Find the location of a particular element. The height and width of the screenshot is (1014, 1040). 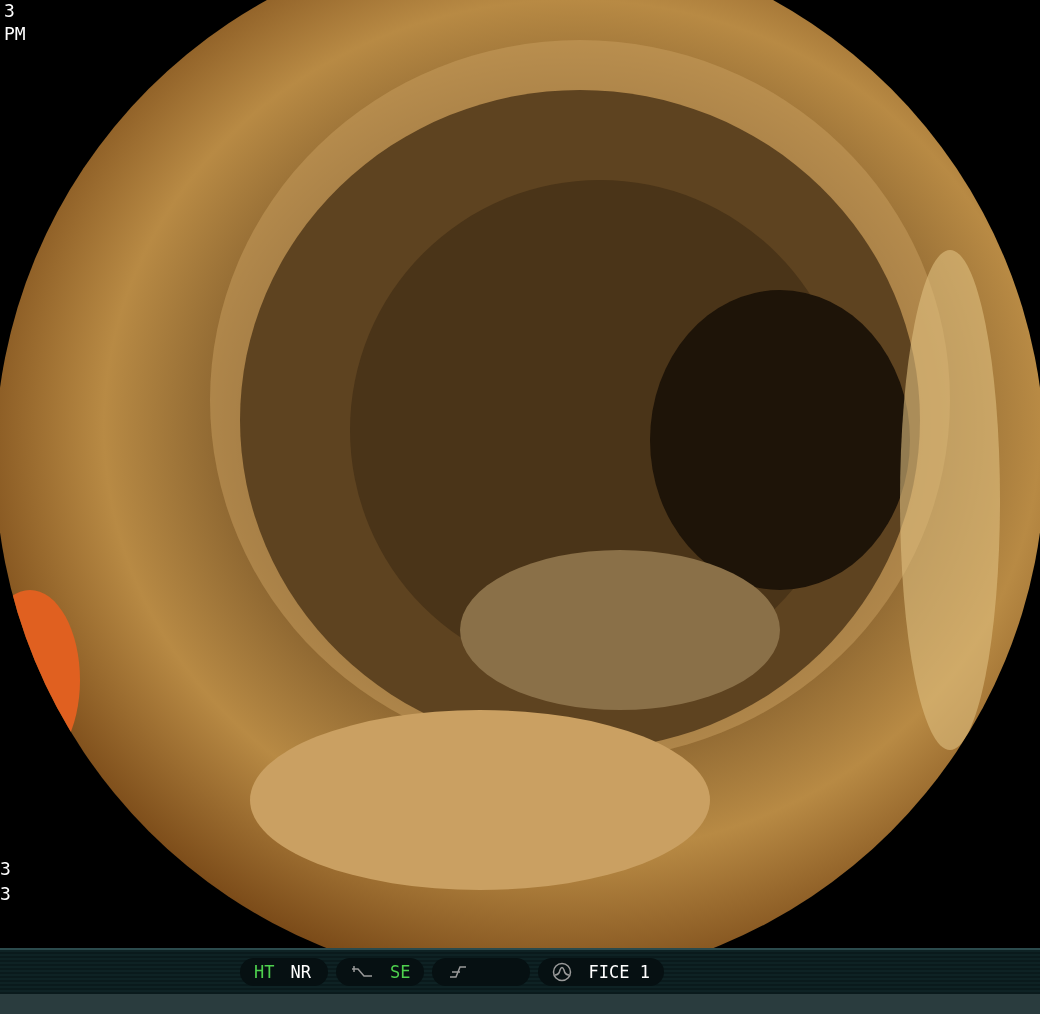

overlay-text: PM is located at coordinates (15, 33).